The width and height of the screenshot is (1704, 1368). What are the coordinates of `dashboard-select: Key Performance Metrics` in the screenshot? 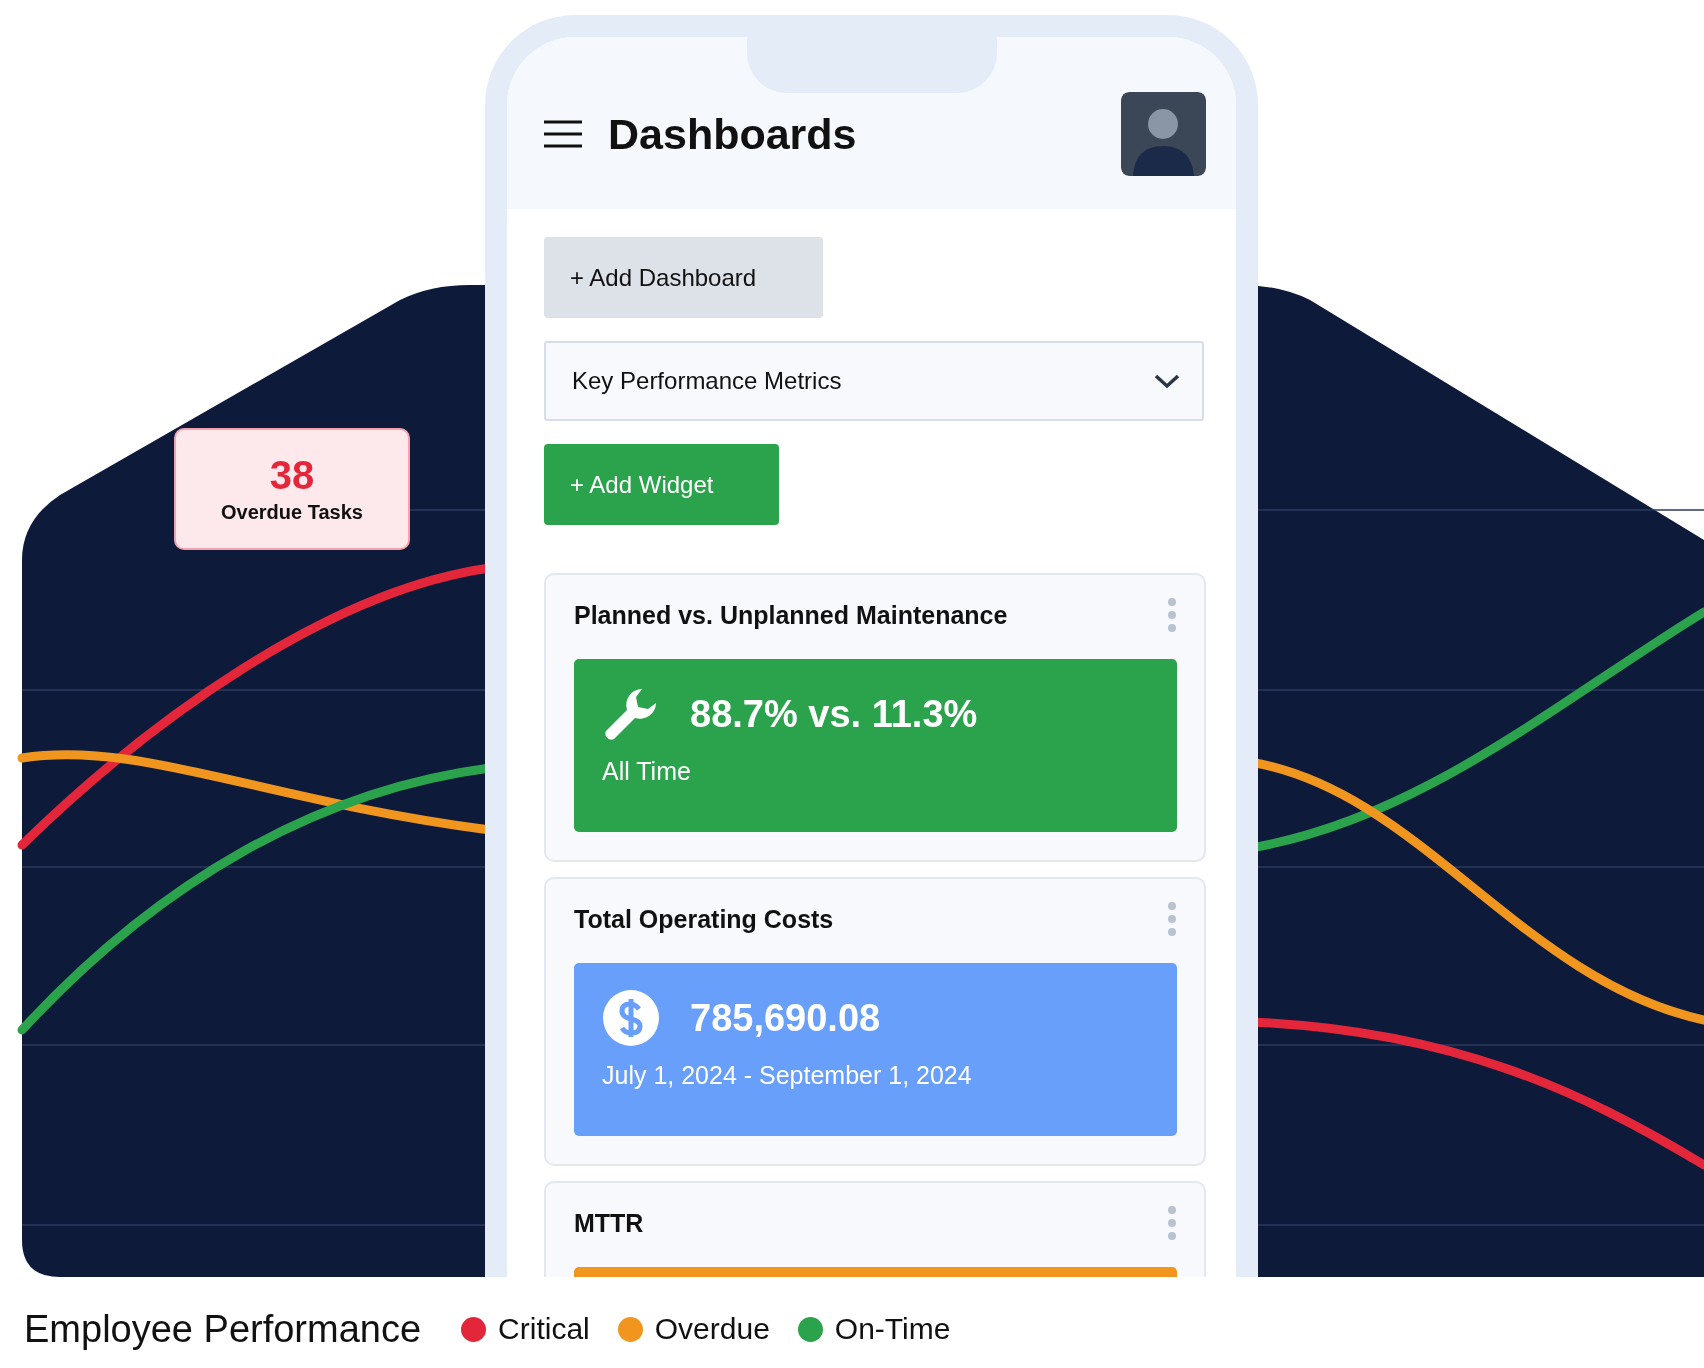 It's located at (874, 381).